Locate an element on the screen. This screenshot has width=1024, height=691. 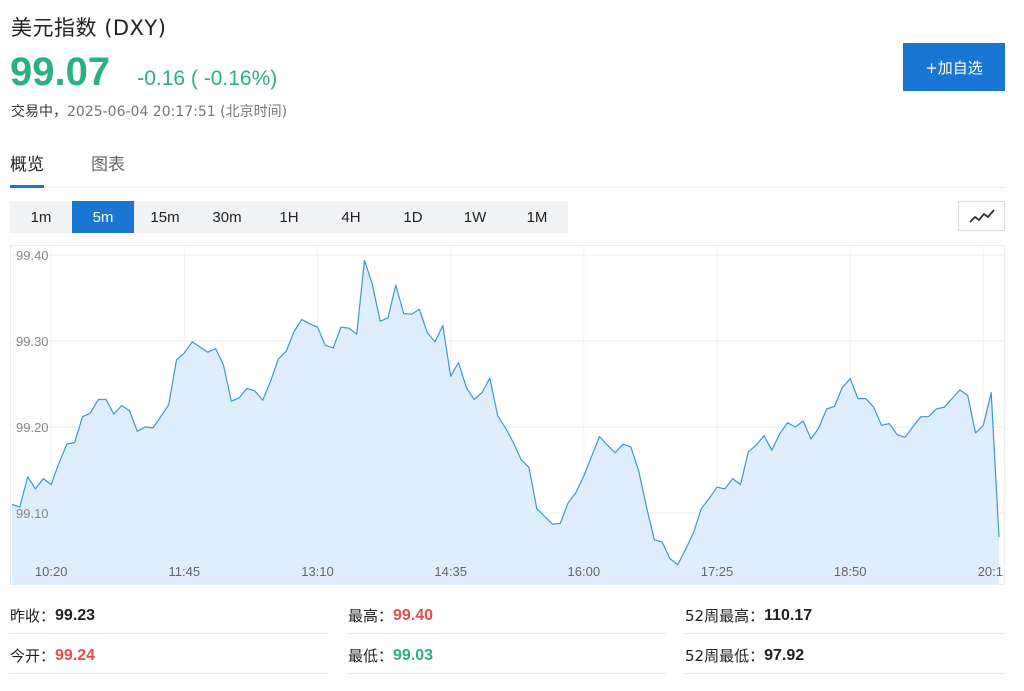
stat-value: 110.17 is located at coordinates (788, 615).